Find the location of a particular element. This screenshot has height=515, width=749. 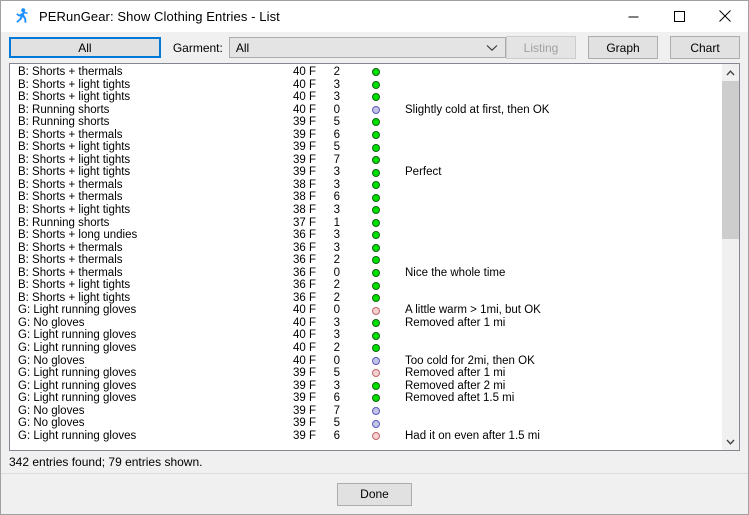

status-text: 342 entries found; 79 entries shown. is located at coordinates (106, 462).